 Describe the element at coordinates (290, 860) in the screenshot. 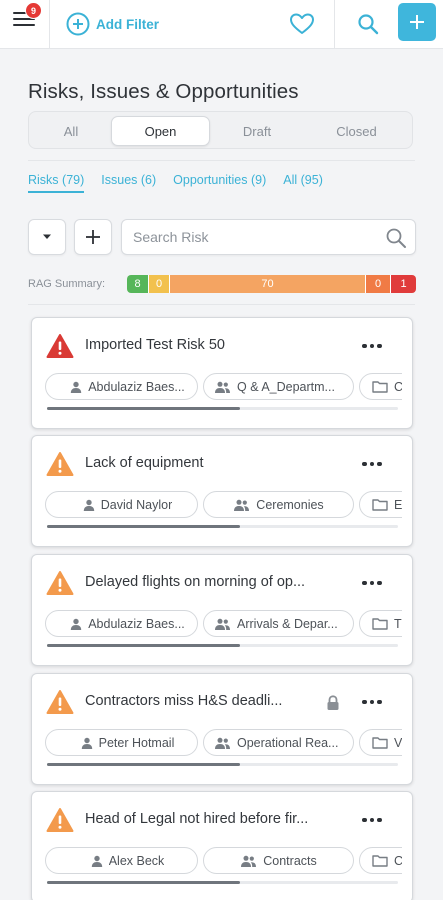

I see `team-name: Contracts` at that location.